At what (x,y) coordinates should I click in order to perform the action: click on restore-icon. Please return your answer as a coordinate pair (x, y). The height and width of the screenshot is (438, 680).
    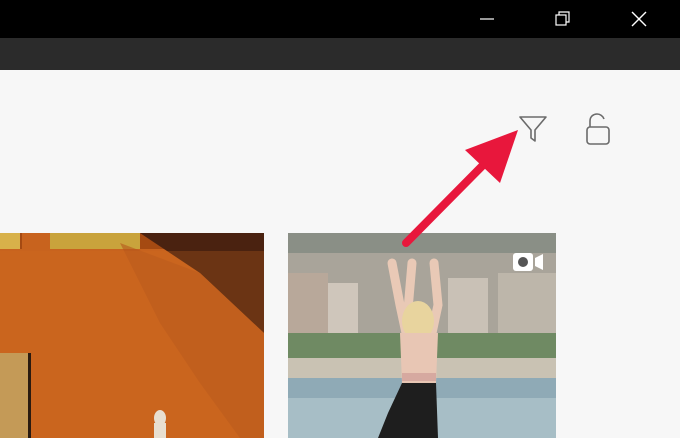
    Looking at the image, I should click on (562, 18).